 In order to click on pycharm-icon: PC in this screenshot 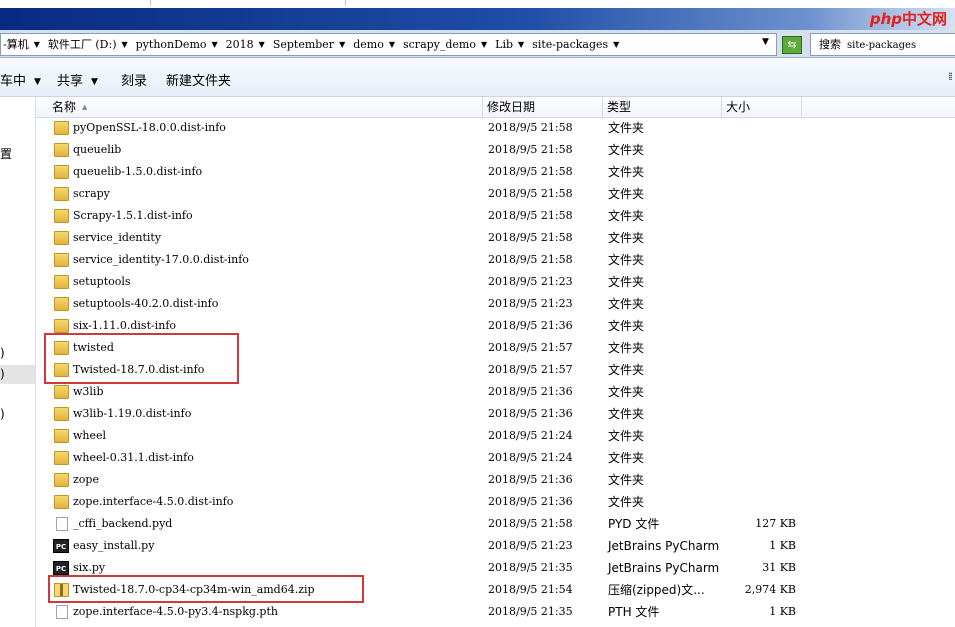, I will do `click(61, 568)`.